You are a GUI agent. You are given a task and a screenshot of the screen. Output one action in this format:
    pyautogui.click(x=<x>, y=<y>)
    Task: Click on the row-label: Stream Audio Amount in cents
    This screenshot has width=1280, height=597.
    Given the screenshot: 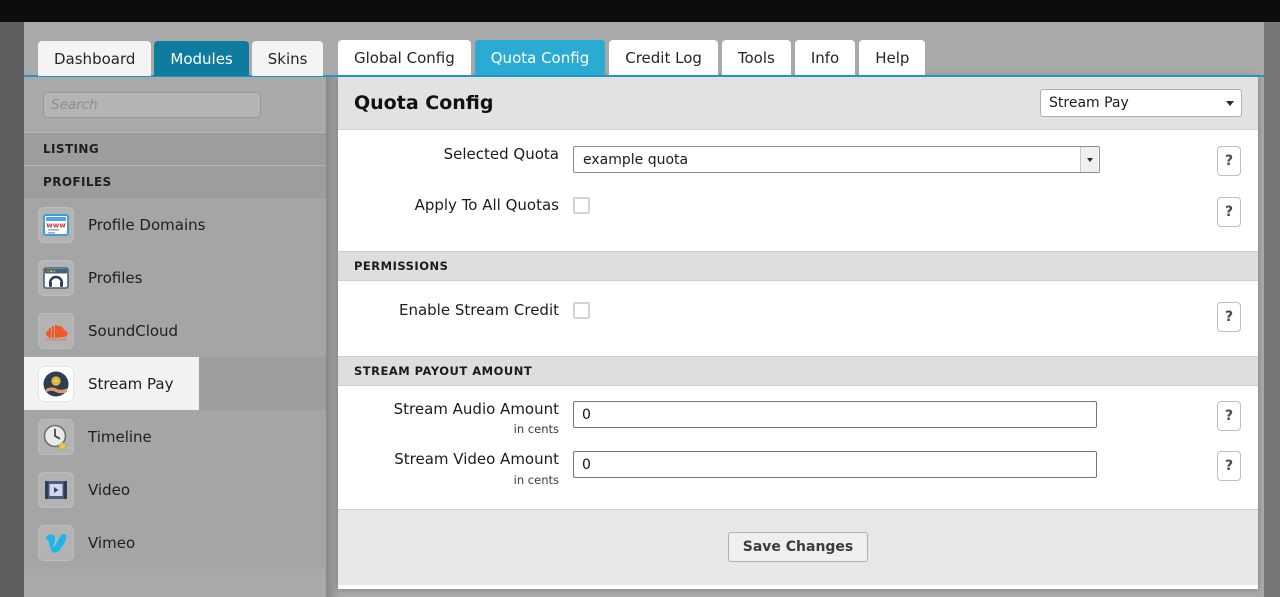 What is the action you would take?
    pyautogui.click(x=455, y=418)
    